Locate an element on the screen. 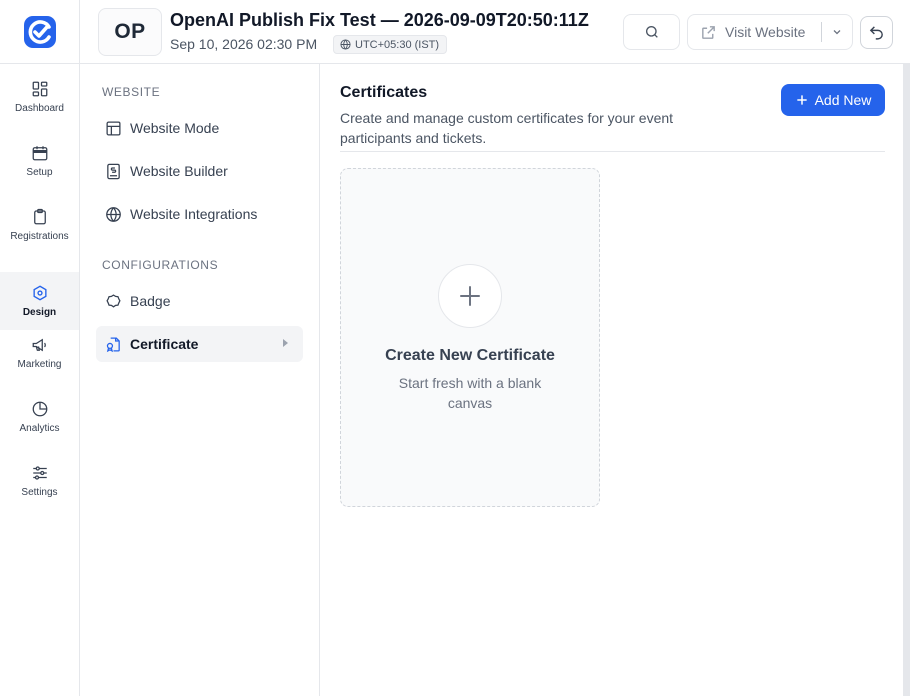 The image size is (910, 696). certificate-icon is located at coordinates (113, 344).